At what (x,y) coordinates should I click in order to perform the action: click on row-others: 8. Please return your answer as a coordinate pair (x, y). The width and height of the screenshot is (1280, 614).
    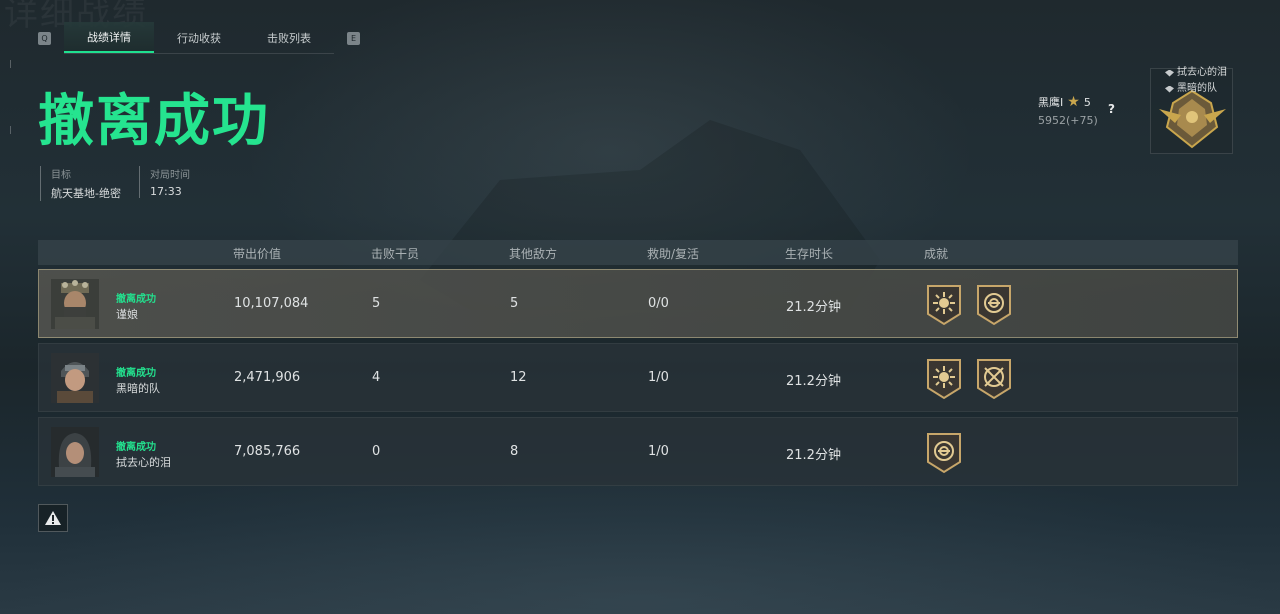
    Looking at the image, I should click on (514, 451).